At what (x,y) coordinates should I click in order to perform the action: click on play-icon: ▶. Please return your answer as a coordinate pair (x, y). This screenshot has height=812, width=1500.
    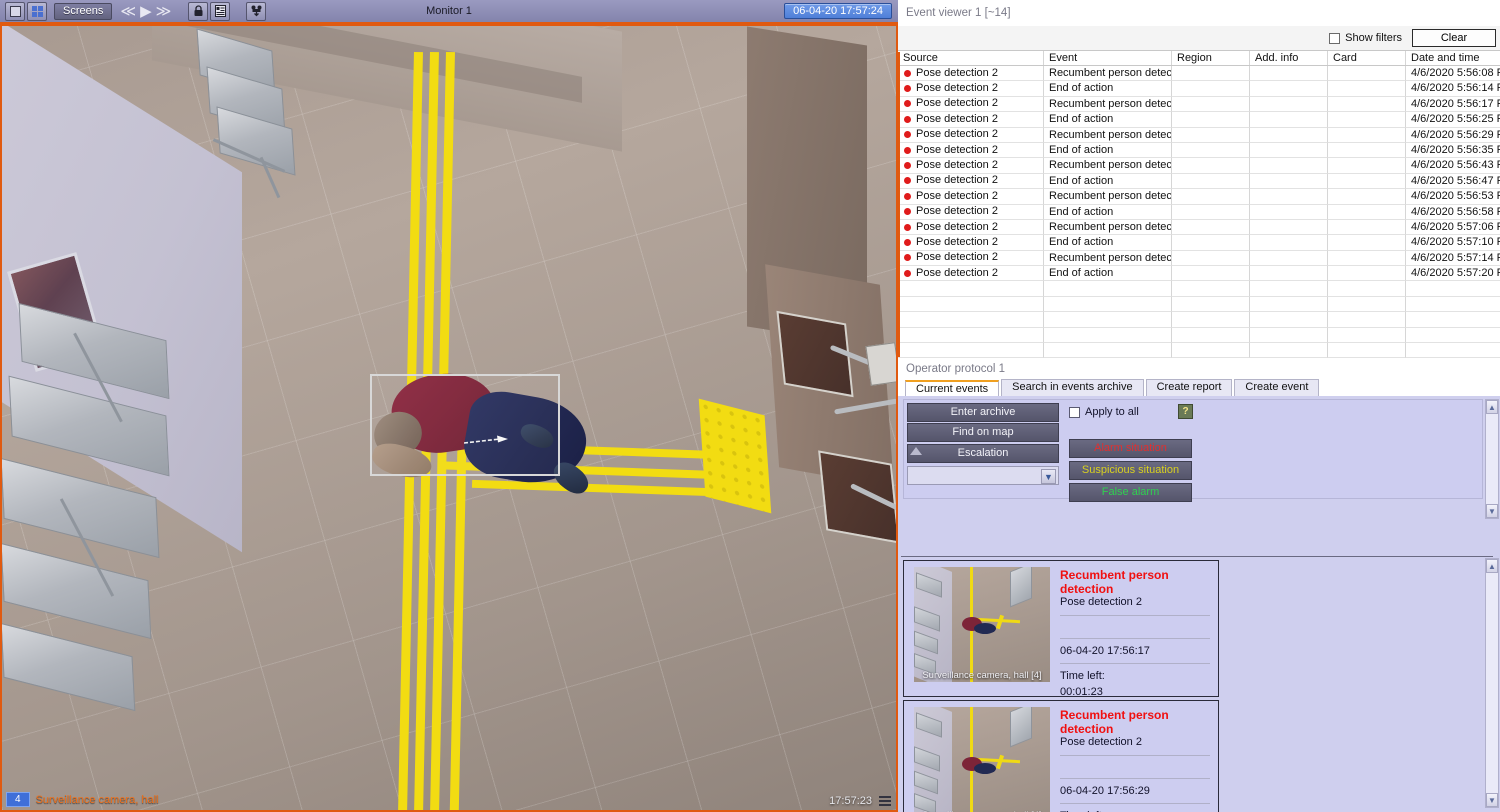
    Looking at the image, I should click on (146, 11).